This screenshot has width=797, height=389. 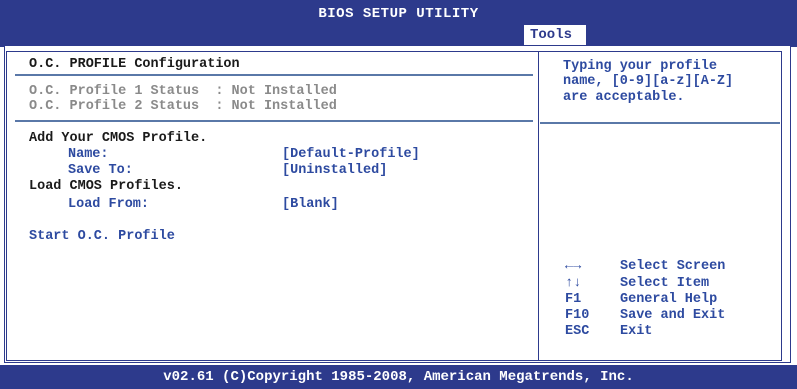 I want to click on save-to-value: [Uninstalled], so click(x=334, y=170).